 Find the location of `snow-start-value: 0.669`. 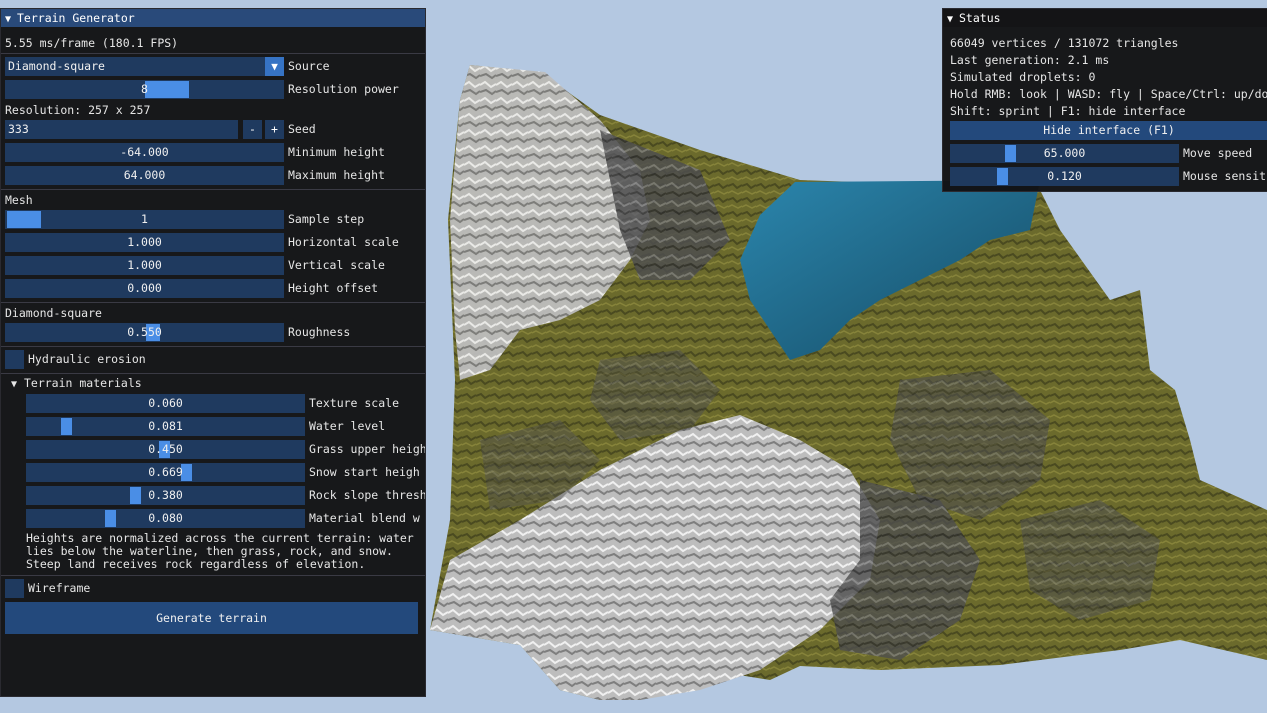

snow-start-value: 0.669 is located at coordinates (165, 472).